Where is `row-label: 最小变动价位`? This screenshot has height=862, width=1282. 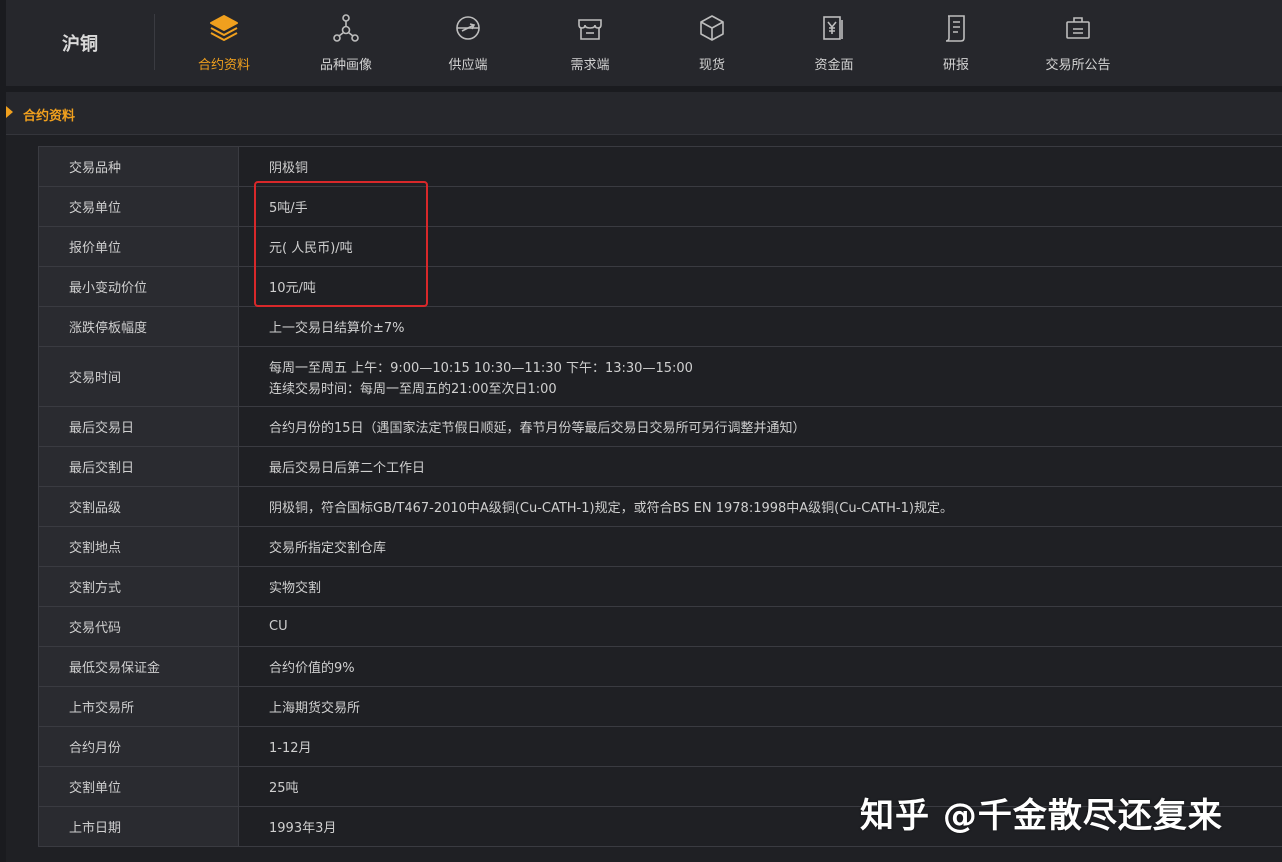 row-label: 最小变动价位 is located at coordinates (138, 286).